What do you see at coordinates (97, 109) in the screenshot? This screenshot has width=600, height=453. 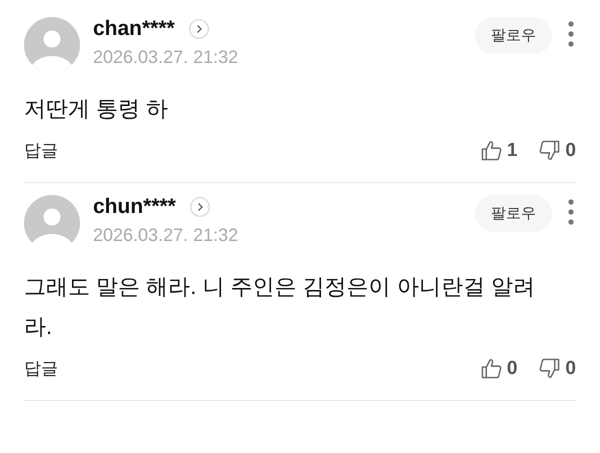 I see `comment-text: 저딴게 통령 하` at bounding box center [97, 109].